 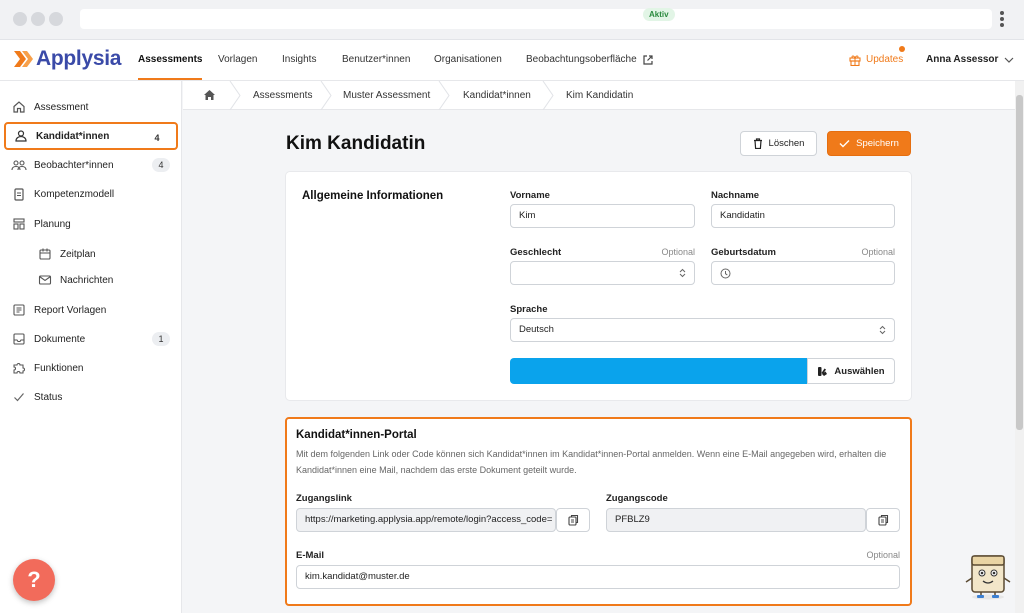 What do you see at coordinates (74, 165) in the screenshot?
I see `sidebar-item-label: Beobachter*innen` at bounding box center [74, 165].